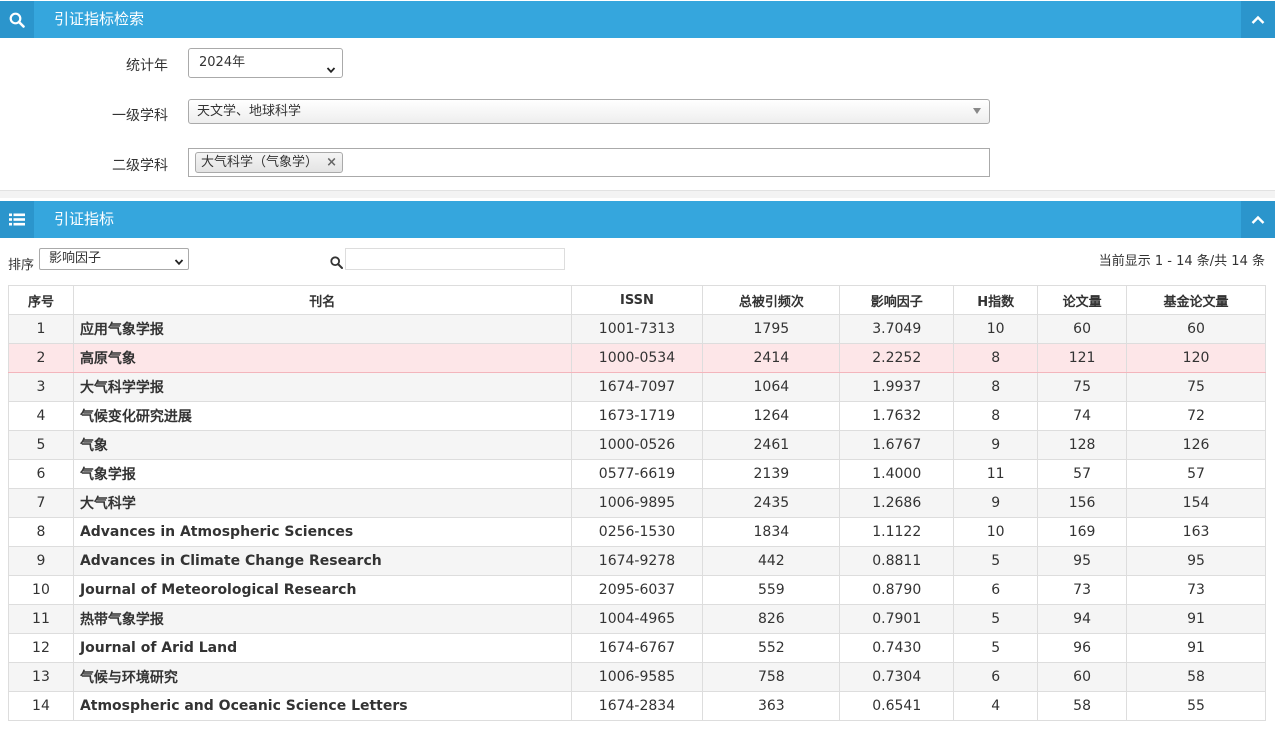 This screenshot has height=735, width=1275. I want to click on remove-chip-icon: ×, so click(331, 162).